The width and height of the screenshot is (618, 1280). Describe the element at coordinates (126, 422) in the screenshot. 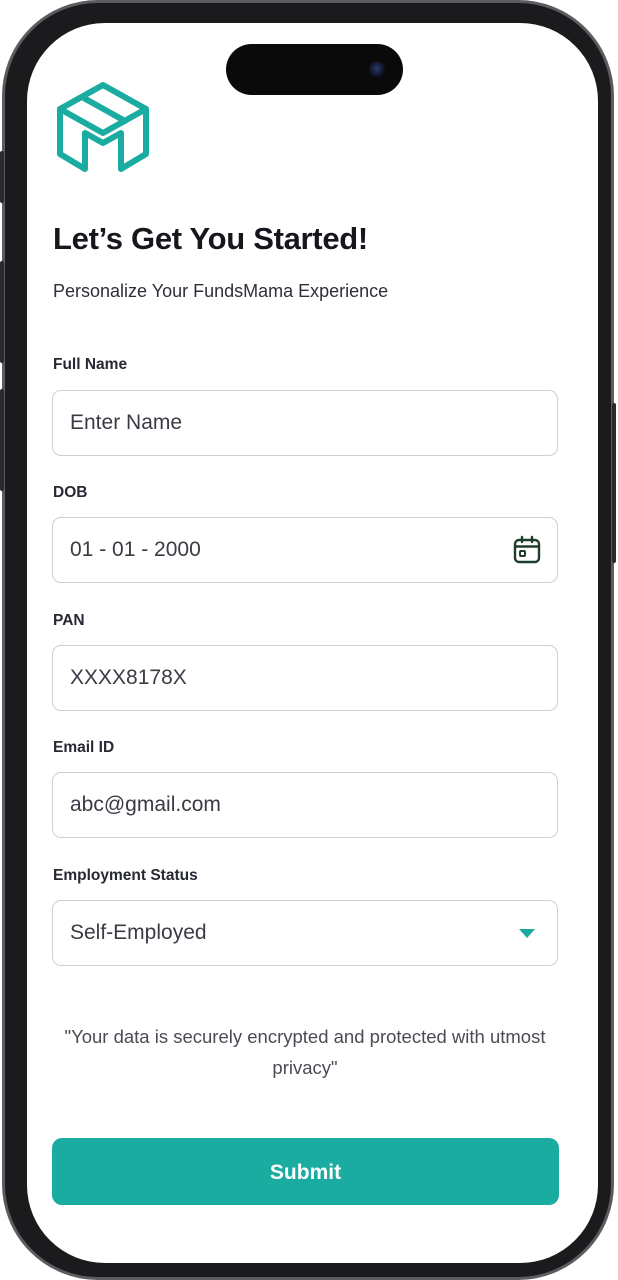

I see `full-name-placeholder: Enter Name` at that location.